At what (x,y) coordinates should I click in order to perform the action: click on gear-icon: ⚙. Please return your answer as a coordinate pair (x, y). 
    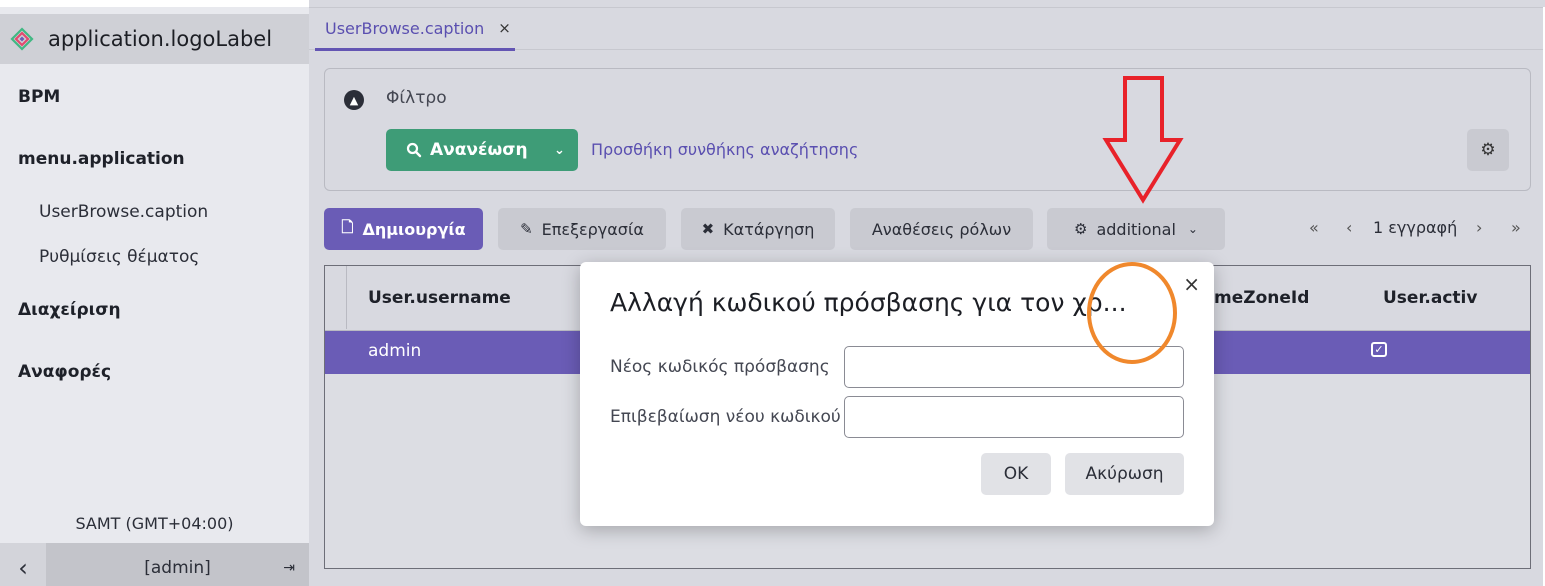
    Looking at the image, I should click on (1488, 150).